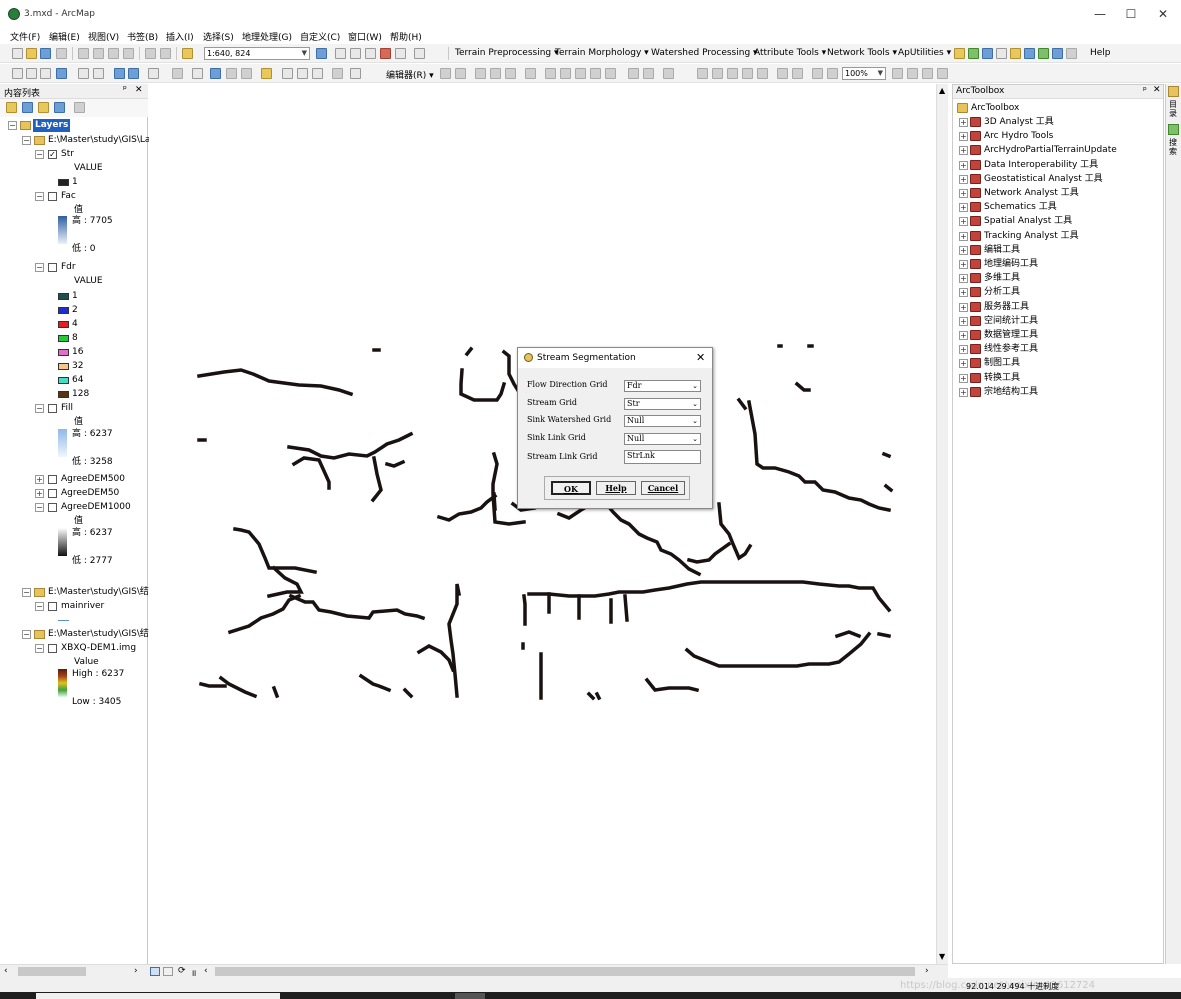 This screenshot has width=1181, height=999. What do you see at coordinates (832, 73) in the screenshot?
I see `go-forward-extent-icon` at bounding box center [832, 73].